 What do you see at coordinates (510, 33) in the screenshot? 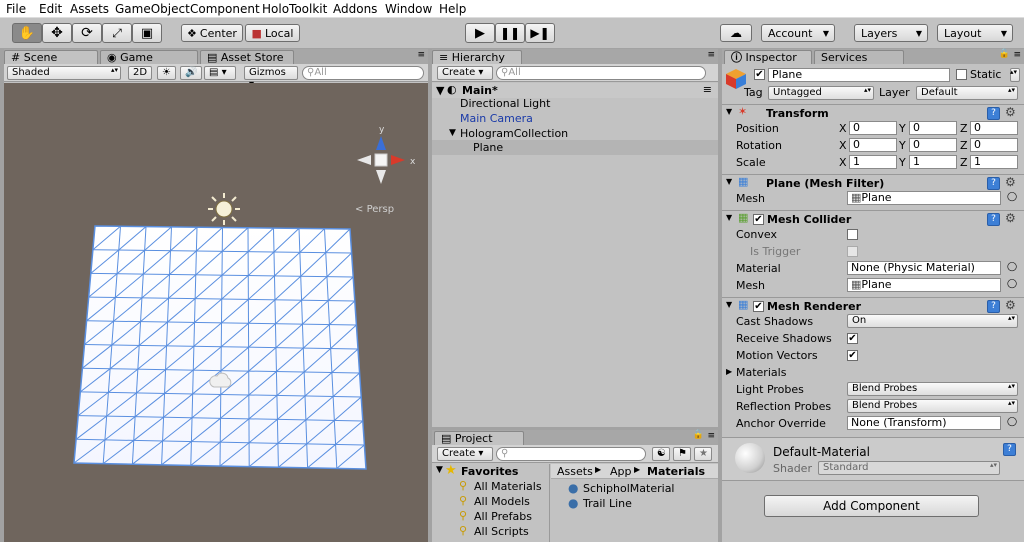
I see `pause-button: ❚❚` at bounding box center [510, 33].